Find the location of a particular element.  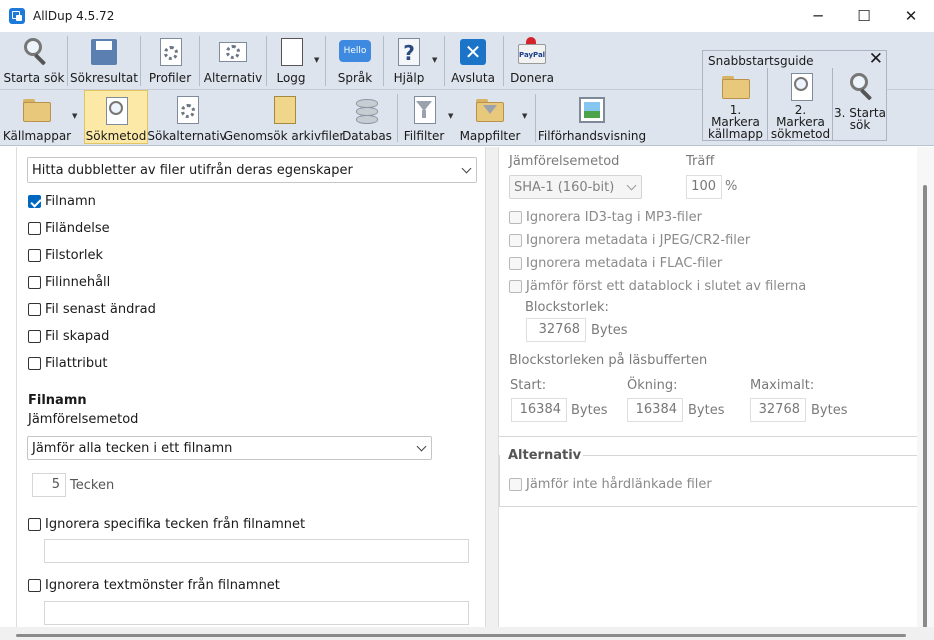

content-compare-method-label: Jämförelsemetod is located at coordinates (564, 161).